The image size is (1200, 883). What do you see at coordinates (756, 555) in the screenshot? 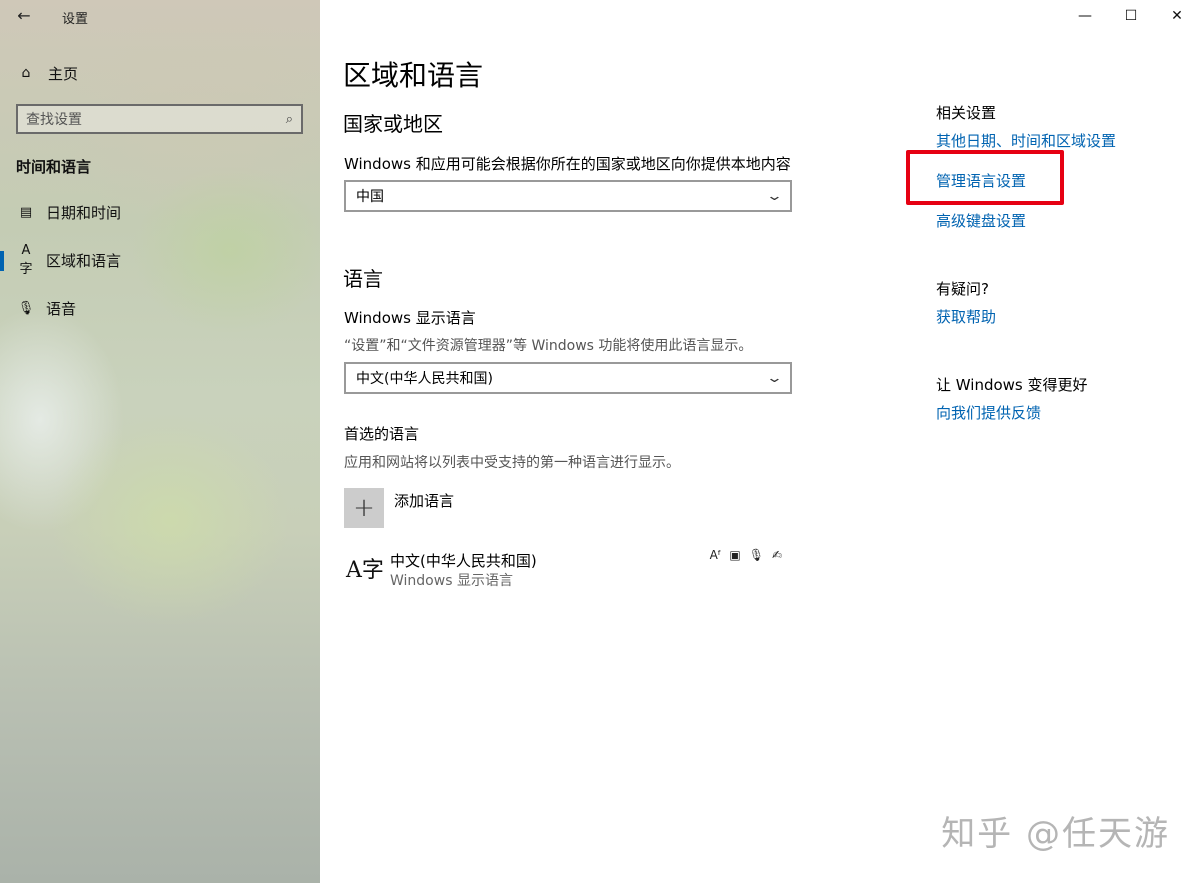
I see `speech-cap-icon: 🎙` at bounding box center [756, 555].